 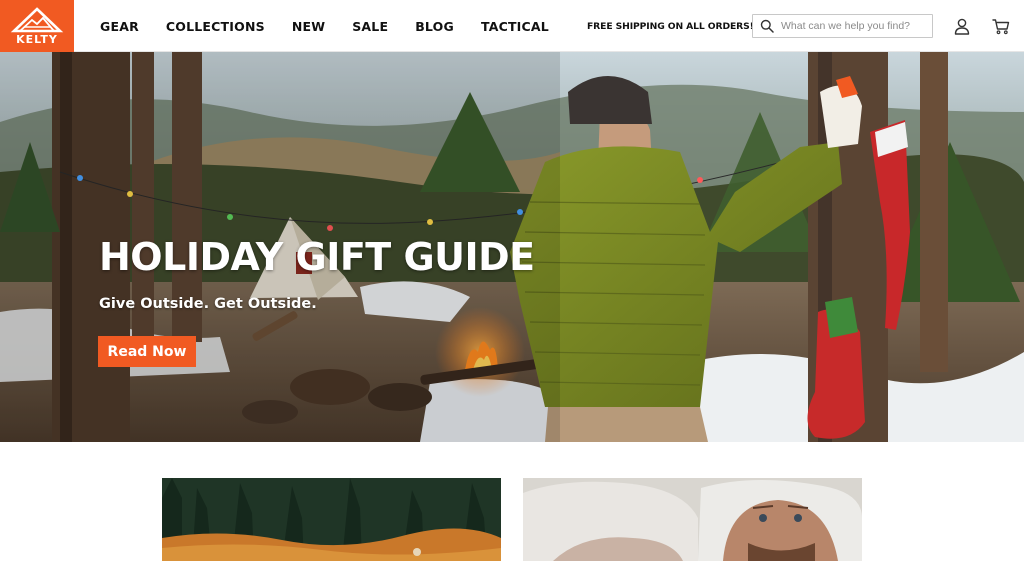 I want to click on promo-tile-sleeping-bags, so click(x=692, y=519).